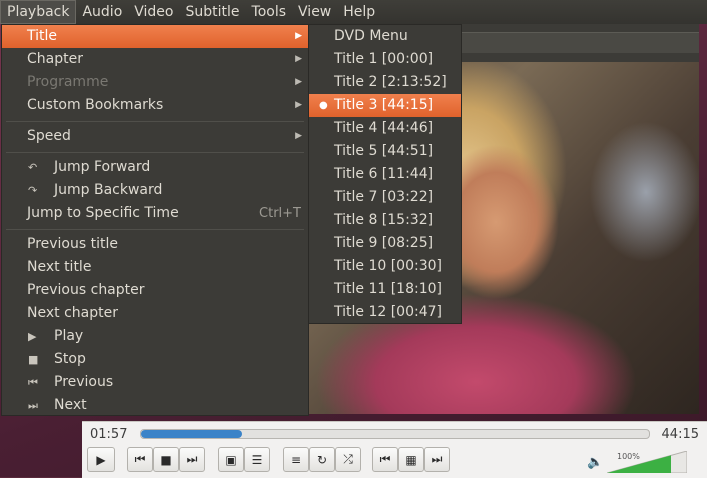  I want to click on submenu-item-title-5: Title 5 [44:51], so click(385, 151).